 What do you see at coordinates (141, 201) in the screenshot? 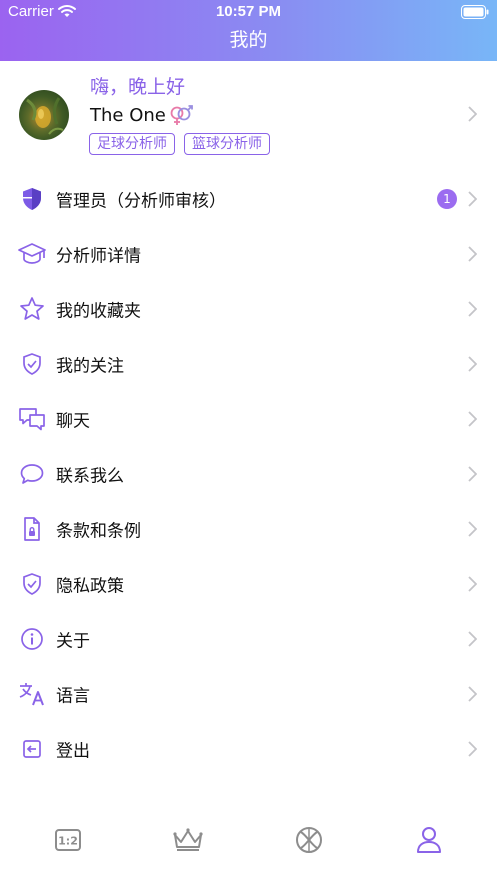
I see `menu-label-admin-review: 管理员（分析师审核）` at bounding box center [141, 201].